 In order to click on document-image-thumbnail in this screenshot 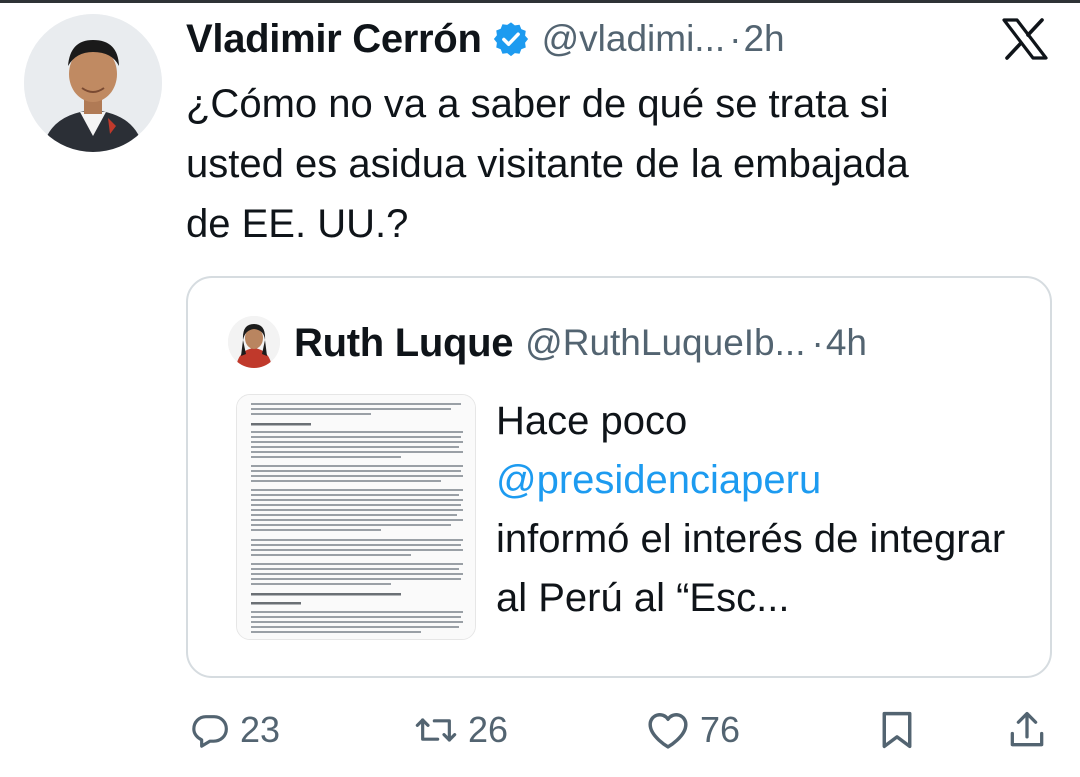, I will do `click(356, 517)`.